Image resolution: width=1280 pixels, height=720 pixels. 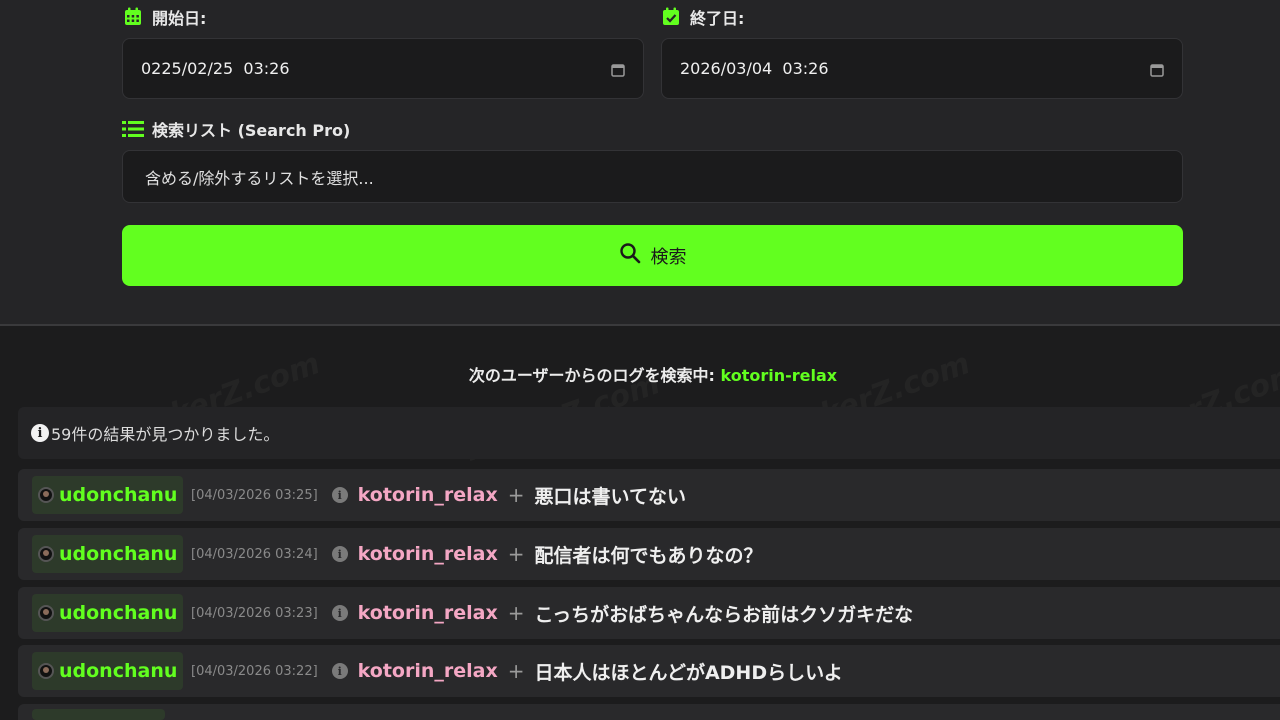 What do you see at coordinates (688, 672) in the screenshot?
I see `log-message: 日本人はほとんどがADHDらしいよ` at bounding box center [688, 672].